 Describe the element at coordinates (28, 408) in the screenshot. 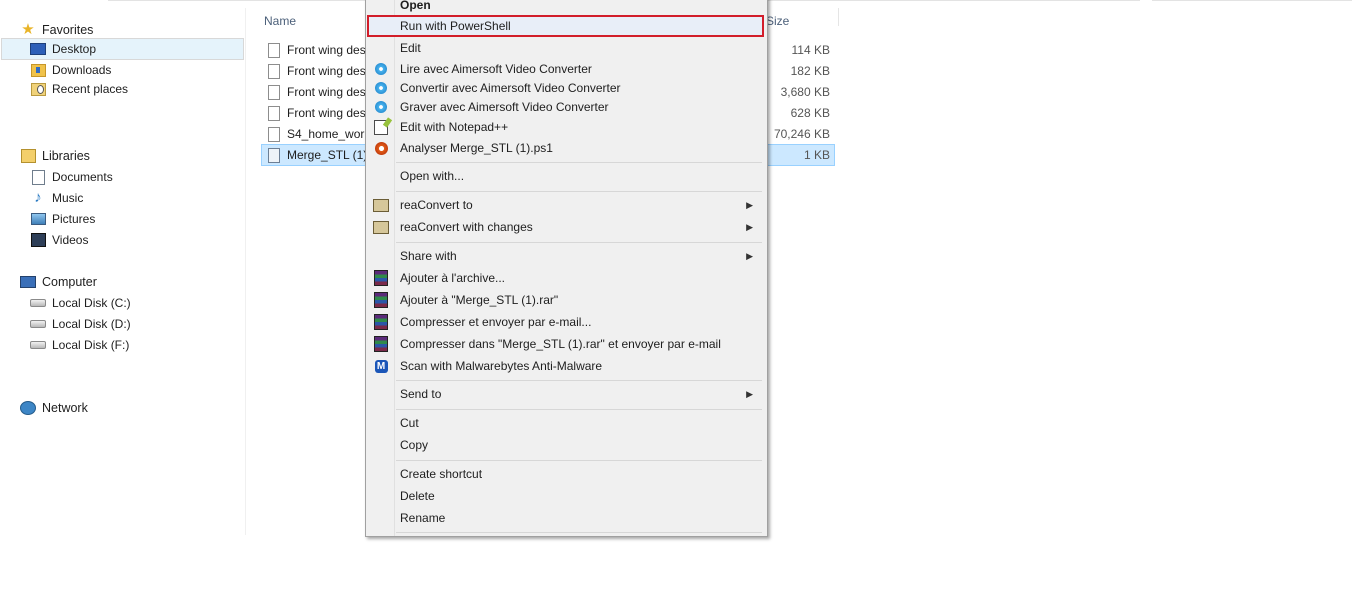

I see `network-icon` at that location.